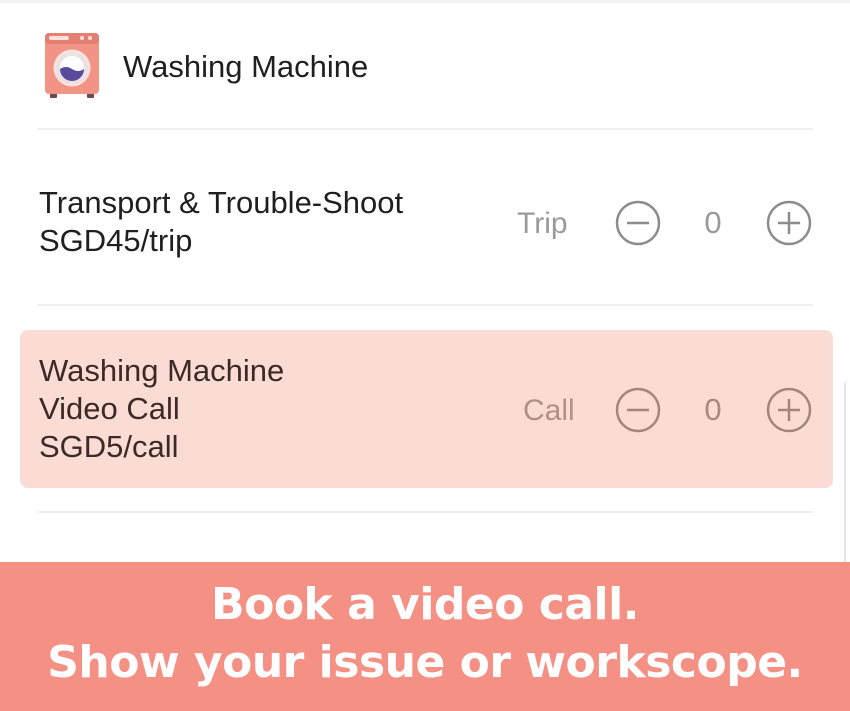  Describe the element at coordinates (72, 65) in the screenshot. I see `washing-machine-icon` at that location.